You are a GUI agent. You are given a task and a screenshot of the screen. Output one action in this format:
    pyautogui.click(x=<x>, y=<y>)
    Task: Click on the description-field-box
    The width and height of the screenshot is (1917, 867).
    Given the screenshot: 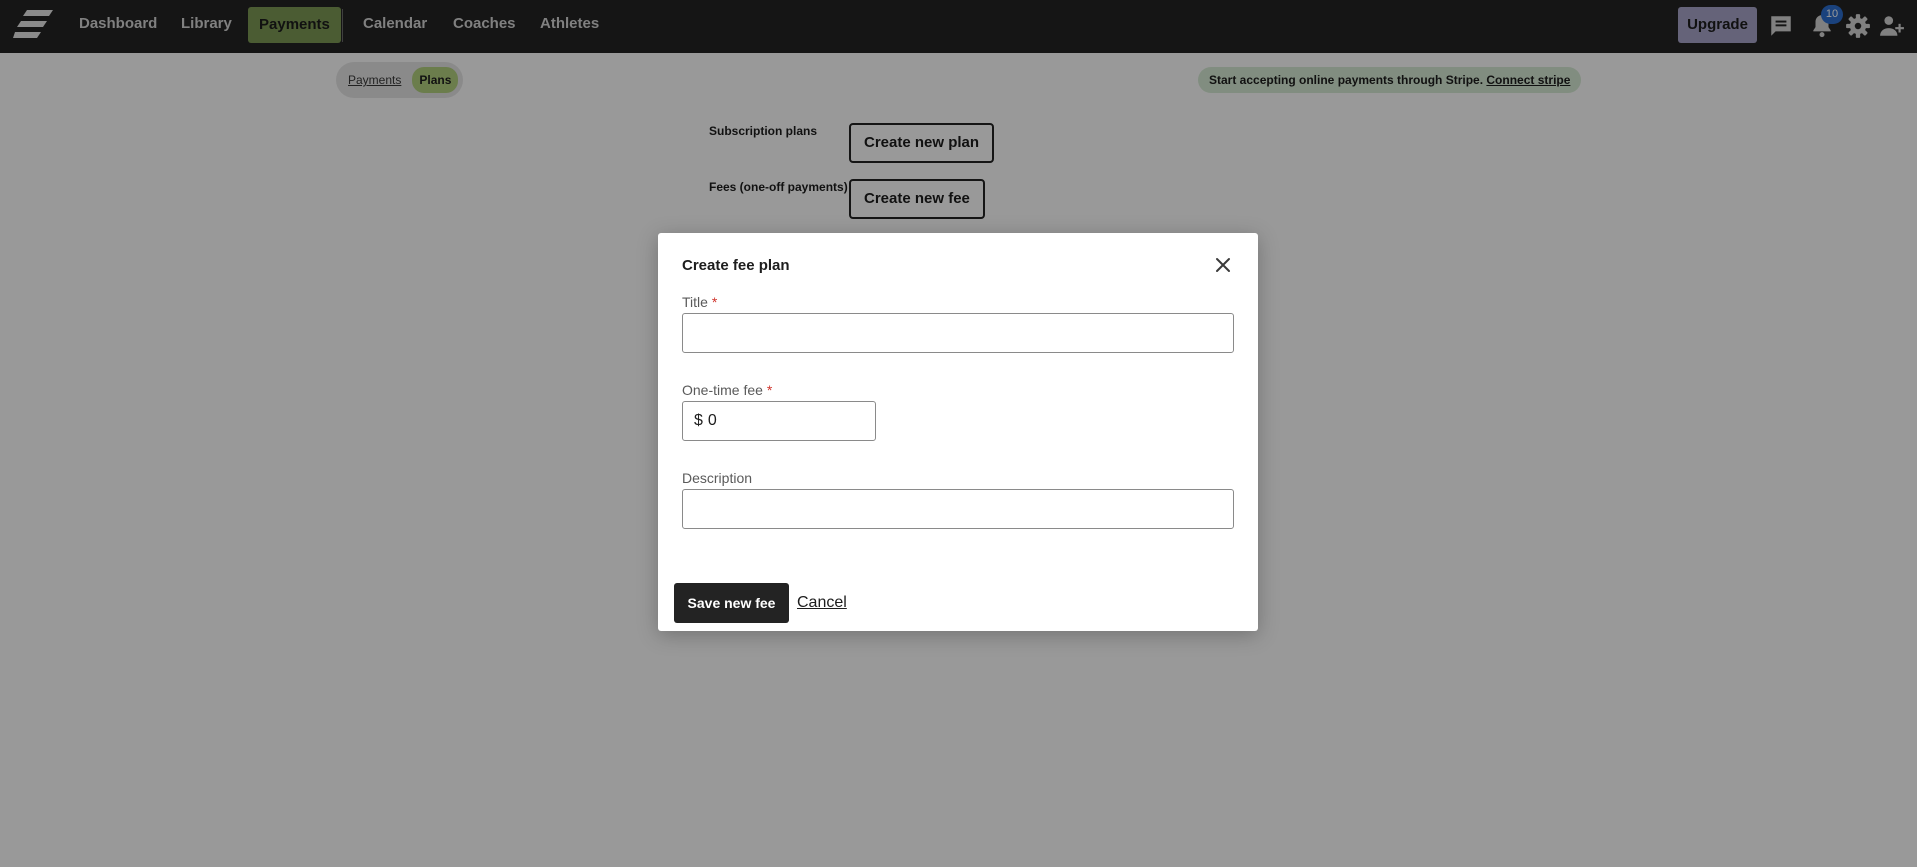 What is the action you would take?
    pyautogui.click(x=958, y=509)
    